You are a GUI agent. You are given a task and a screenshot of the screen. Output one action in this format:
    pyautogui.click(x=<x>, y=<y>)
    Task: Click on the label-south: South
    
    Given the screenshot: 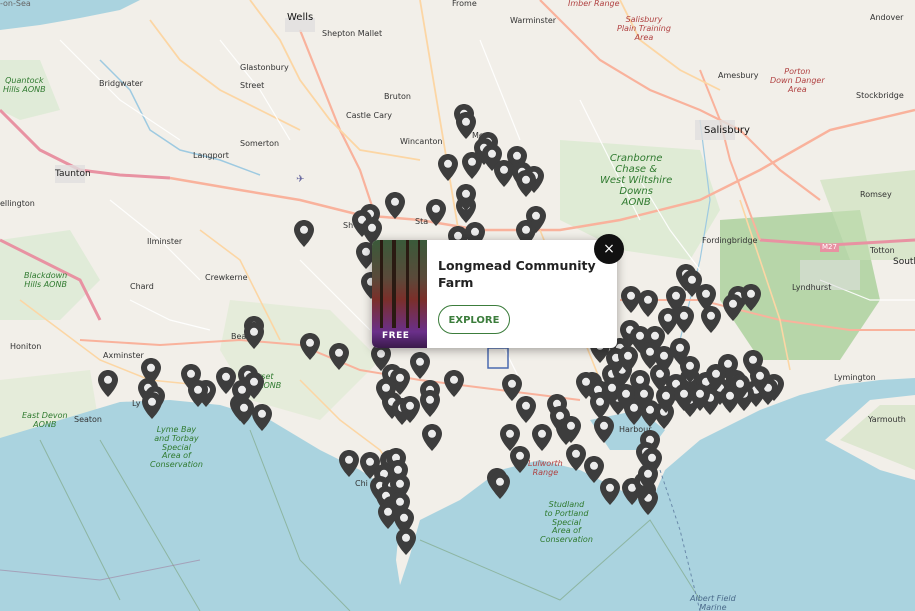 What is the action you would take?
    pyautogui.click(x=904, y=262)
    